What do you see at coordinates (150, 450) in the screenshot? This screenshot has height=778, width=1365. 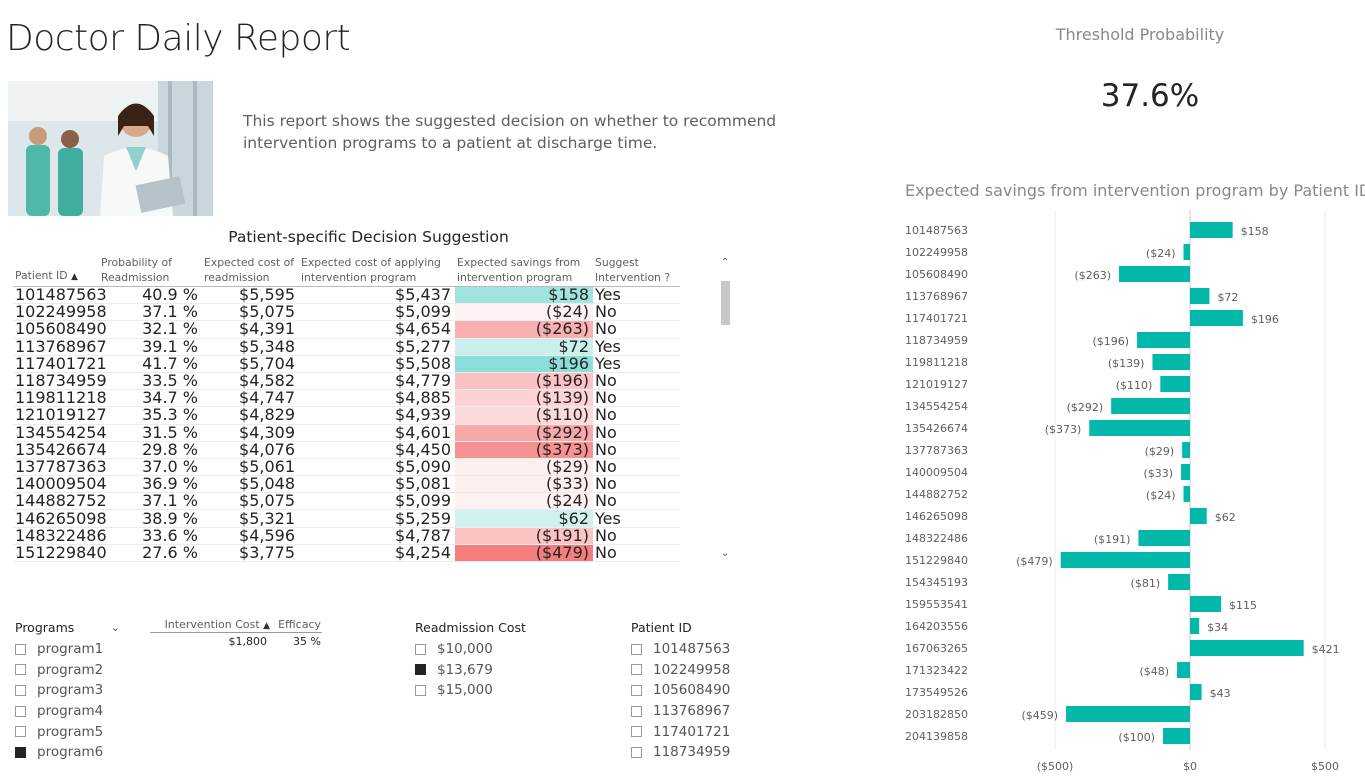 I see `probability-cell: 29.8 %` at bounding box center [150, 450].